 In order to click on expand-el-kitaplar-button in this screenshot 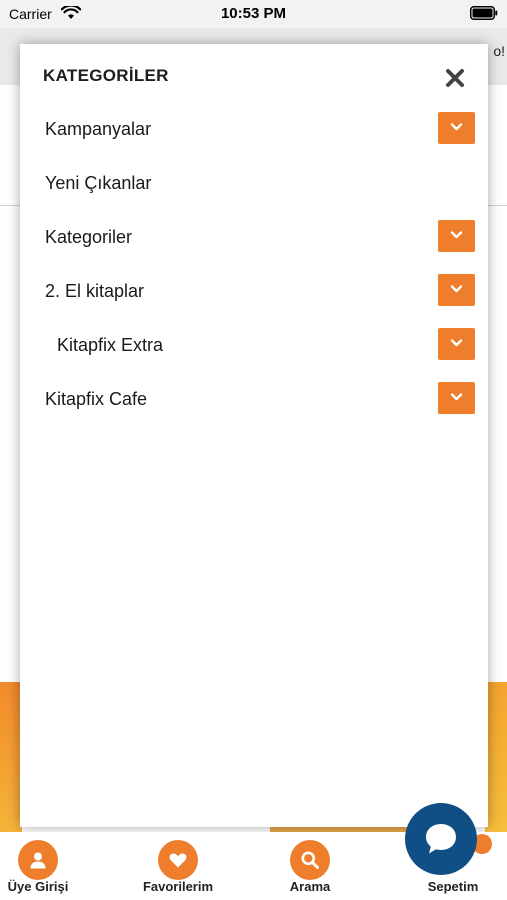, I will do `click(456, 290)`.